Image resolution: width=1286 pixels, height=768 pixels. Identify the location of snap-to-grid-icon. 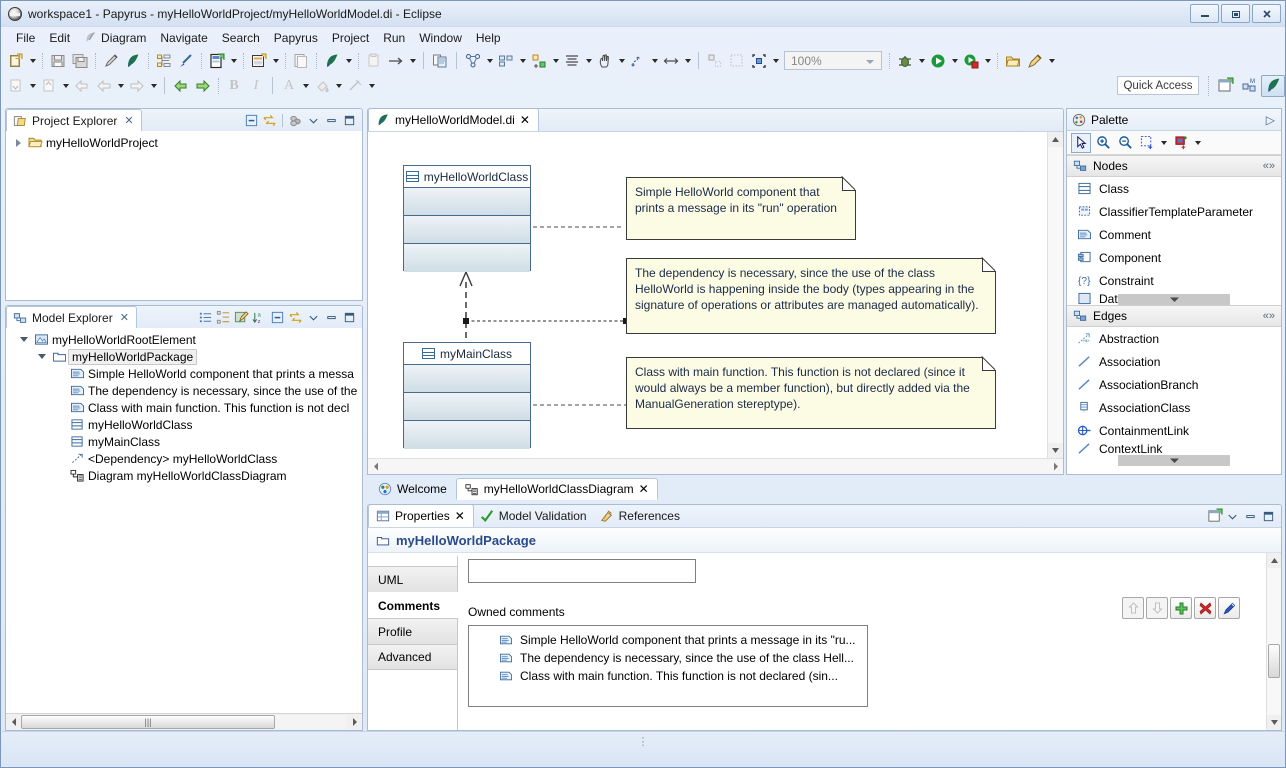
(715, 61).